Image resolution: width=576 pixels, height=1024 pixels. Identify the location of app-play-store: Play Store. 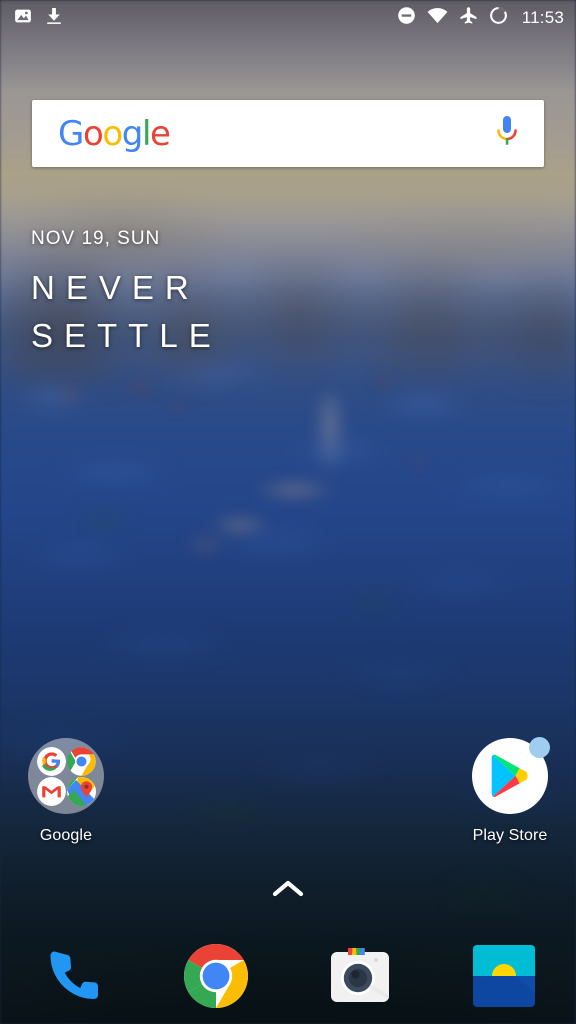
(510, 791).